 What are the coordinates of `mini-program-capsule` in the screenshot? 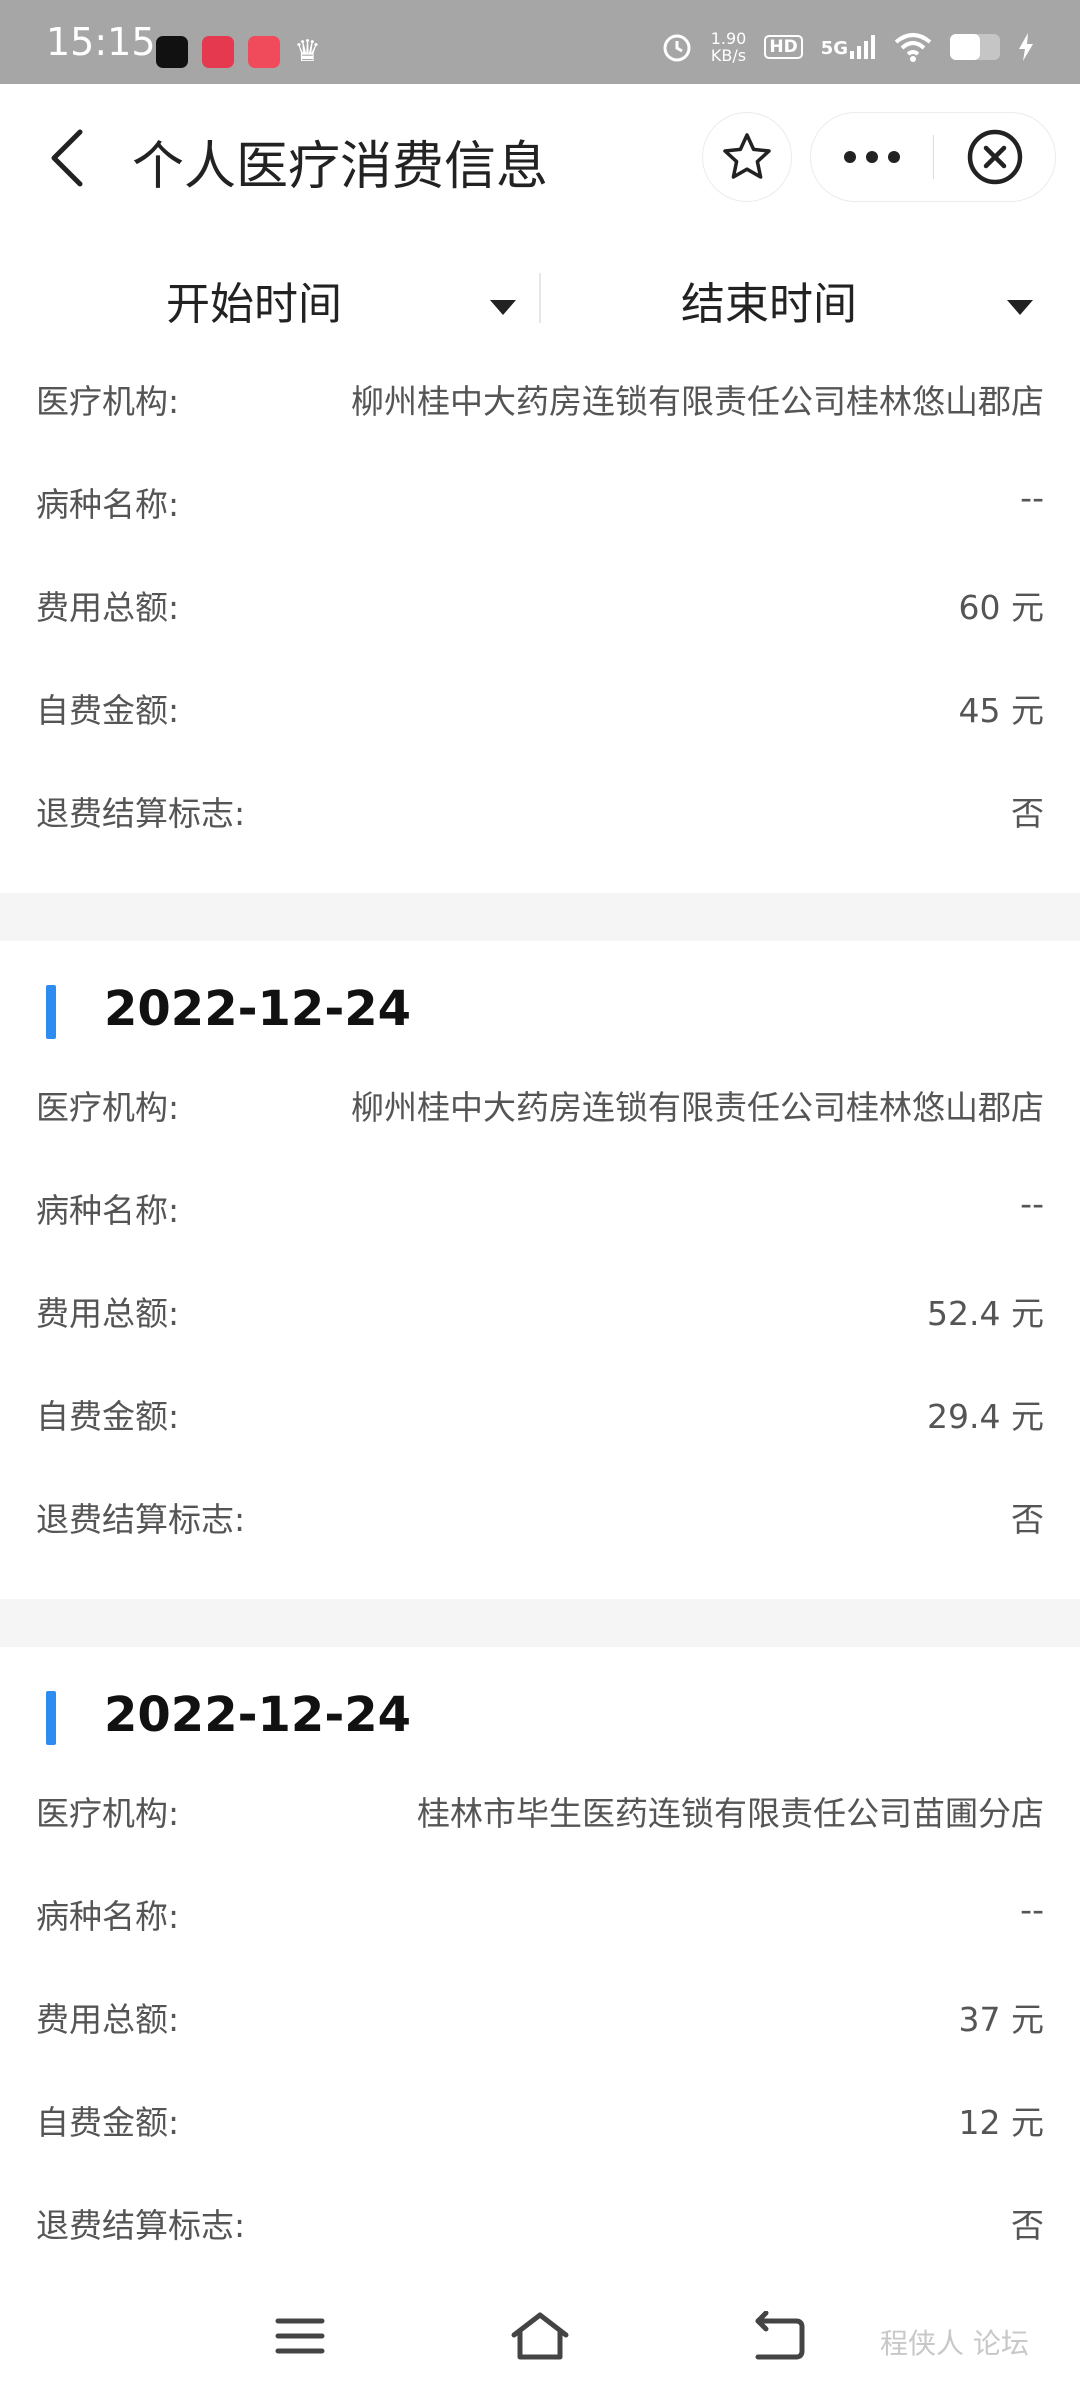 It's located at (933, 157).